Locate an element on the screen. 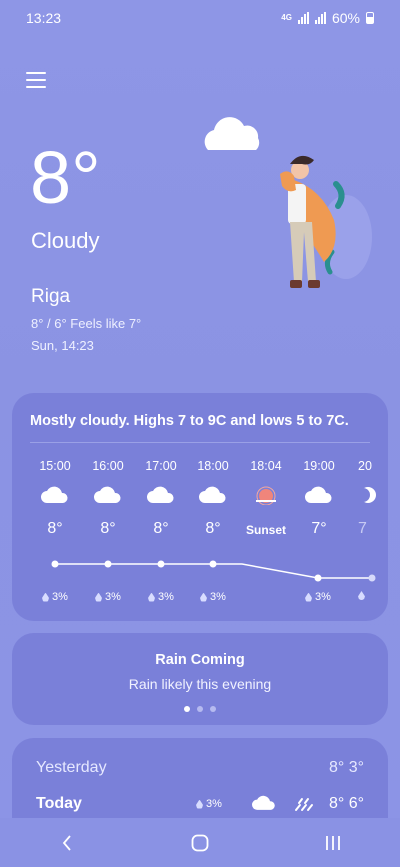 This screenshot has height=867, width=400. divider is located at coordinates (200, 442).